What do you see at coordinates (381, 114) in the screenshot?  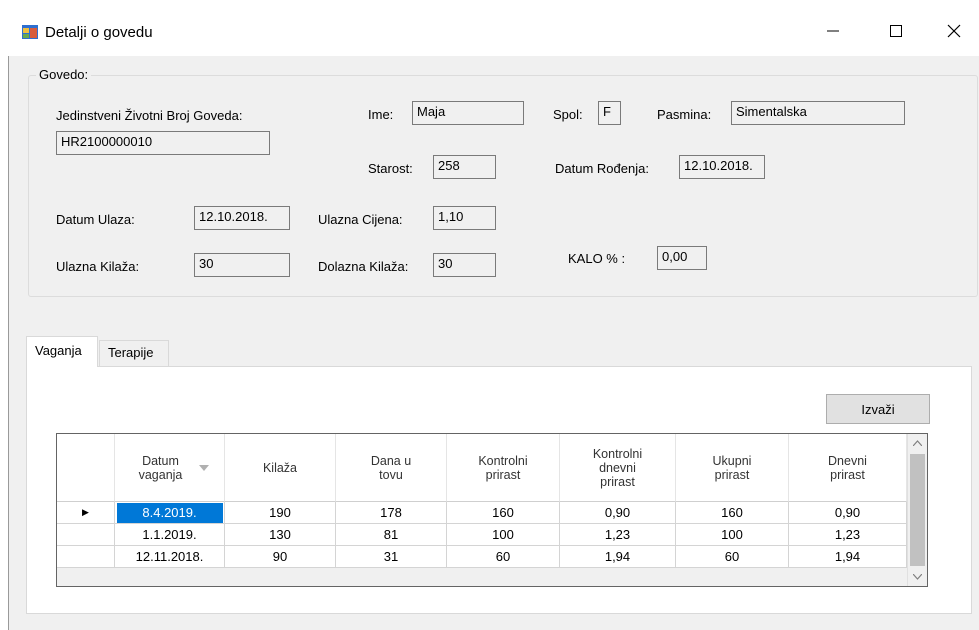 I see `ime-label: Ime:` at bounding box center [381, 114].